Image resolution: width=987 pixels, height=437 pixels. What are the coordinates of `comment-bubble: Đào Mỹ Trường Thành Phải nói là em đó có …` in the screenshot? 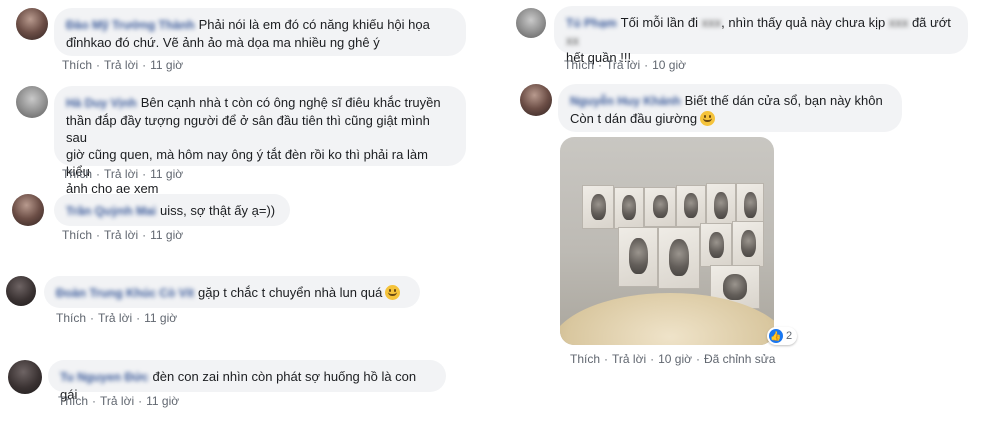 It's located at (260, 32).